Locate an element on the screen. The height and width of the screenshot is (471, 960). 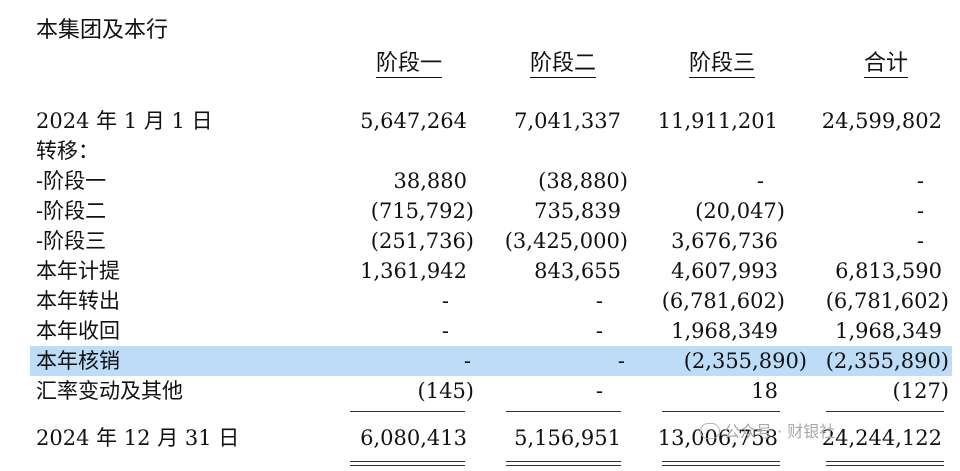
cell-stage-1: 1,361,942 is located at coordinates (413, 271).